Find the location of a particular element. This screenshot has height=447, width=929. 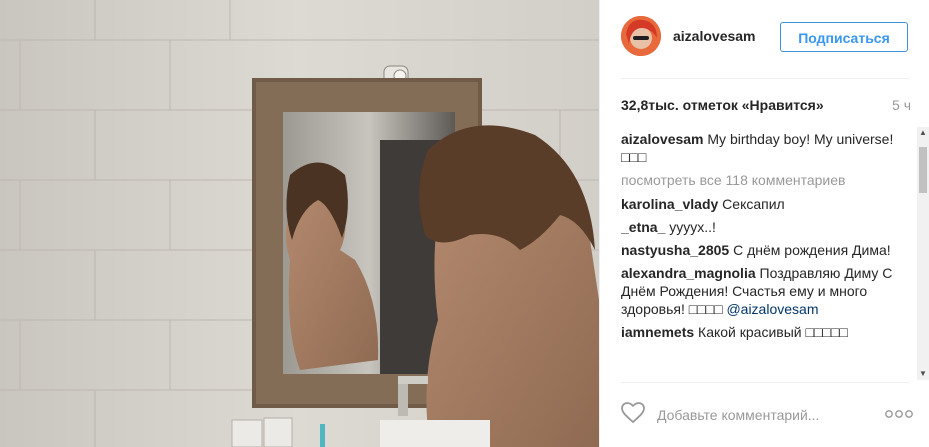

comment-username: iamnemets is located at coordinates (657, 332).